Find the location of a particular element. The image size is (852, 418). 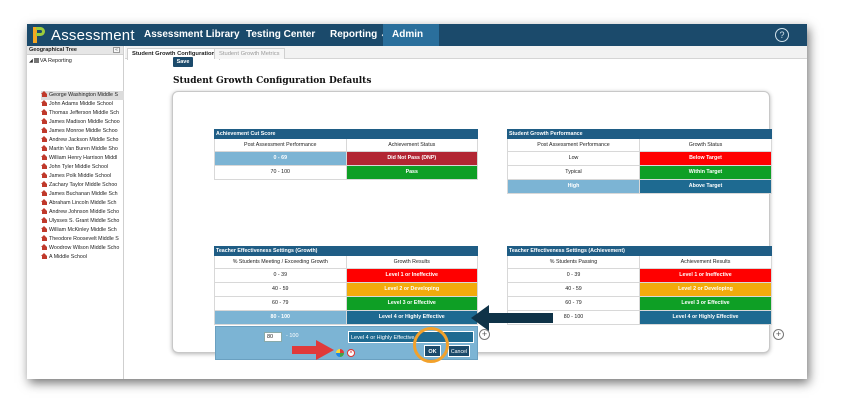

annotation-arrow-navy is located at coordinates (512, 318).